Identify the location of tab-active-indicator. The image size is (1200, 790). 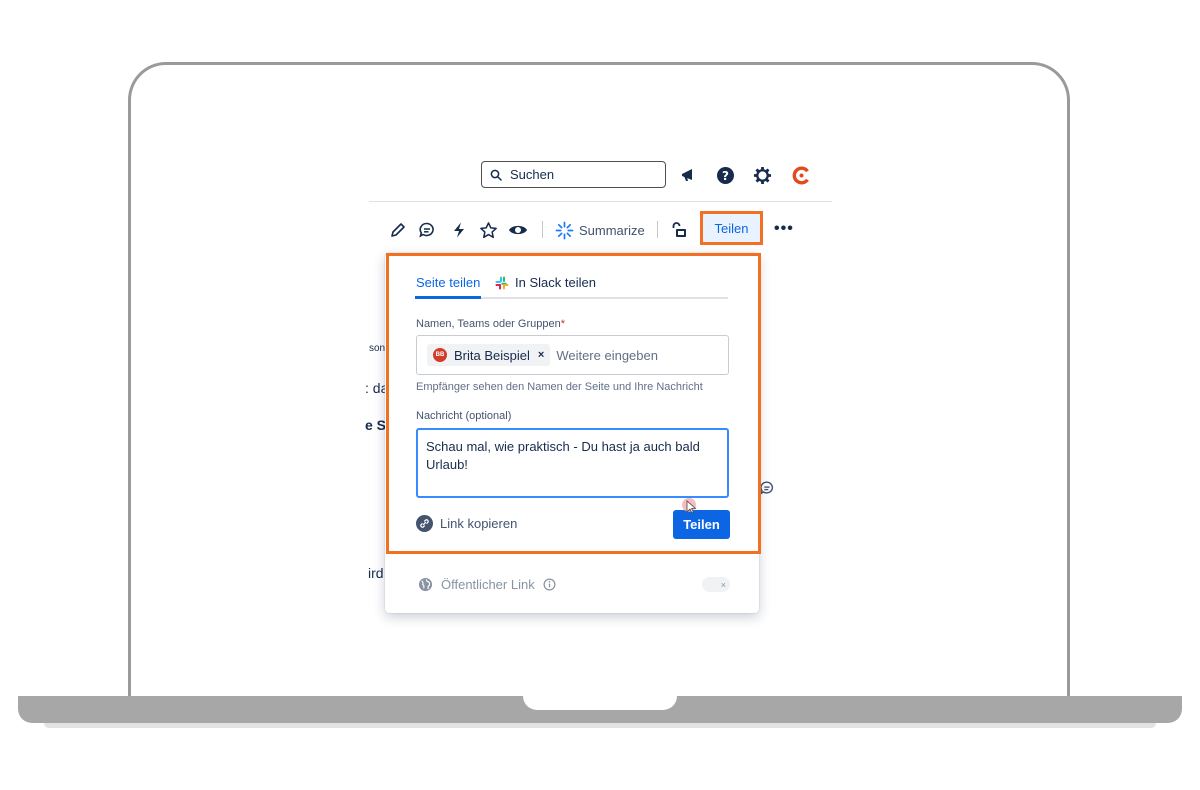
(448, 297).